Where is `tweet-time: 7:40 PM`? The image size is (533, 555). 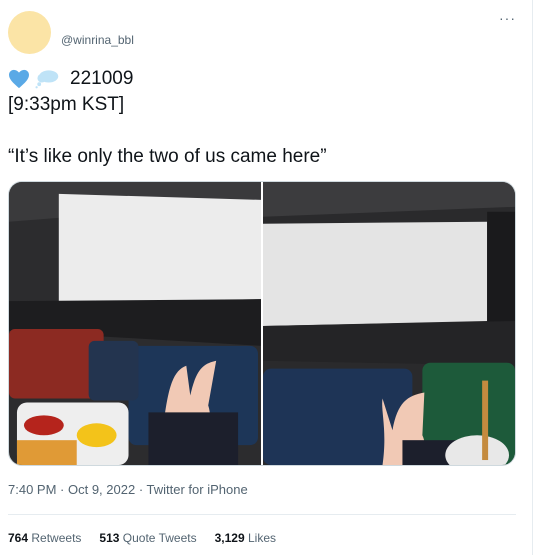
tweet-time: 7:40 PM is located at coordinates (32, 489).